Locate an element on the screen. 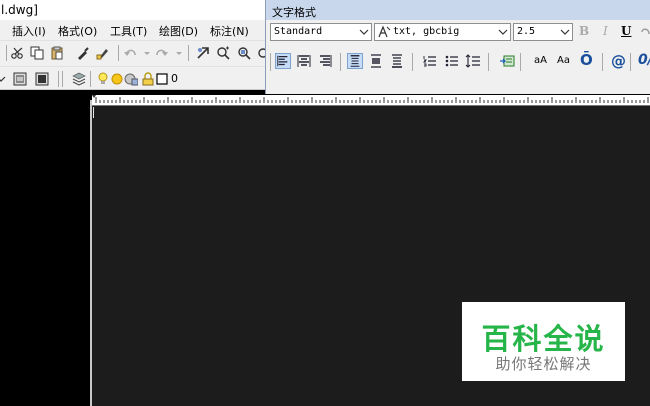 This screenshot has width=650, height=406. menu-draw: 绘图(D) is located at coordinates (178, 31).